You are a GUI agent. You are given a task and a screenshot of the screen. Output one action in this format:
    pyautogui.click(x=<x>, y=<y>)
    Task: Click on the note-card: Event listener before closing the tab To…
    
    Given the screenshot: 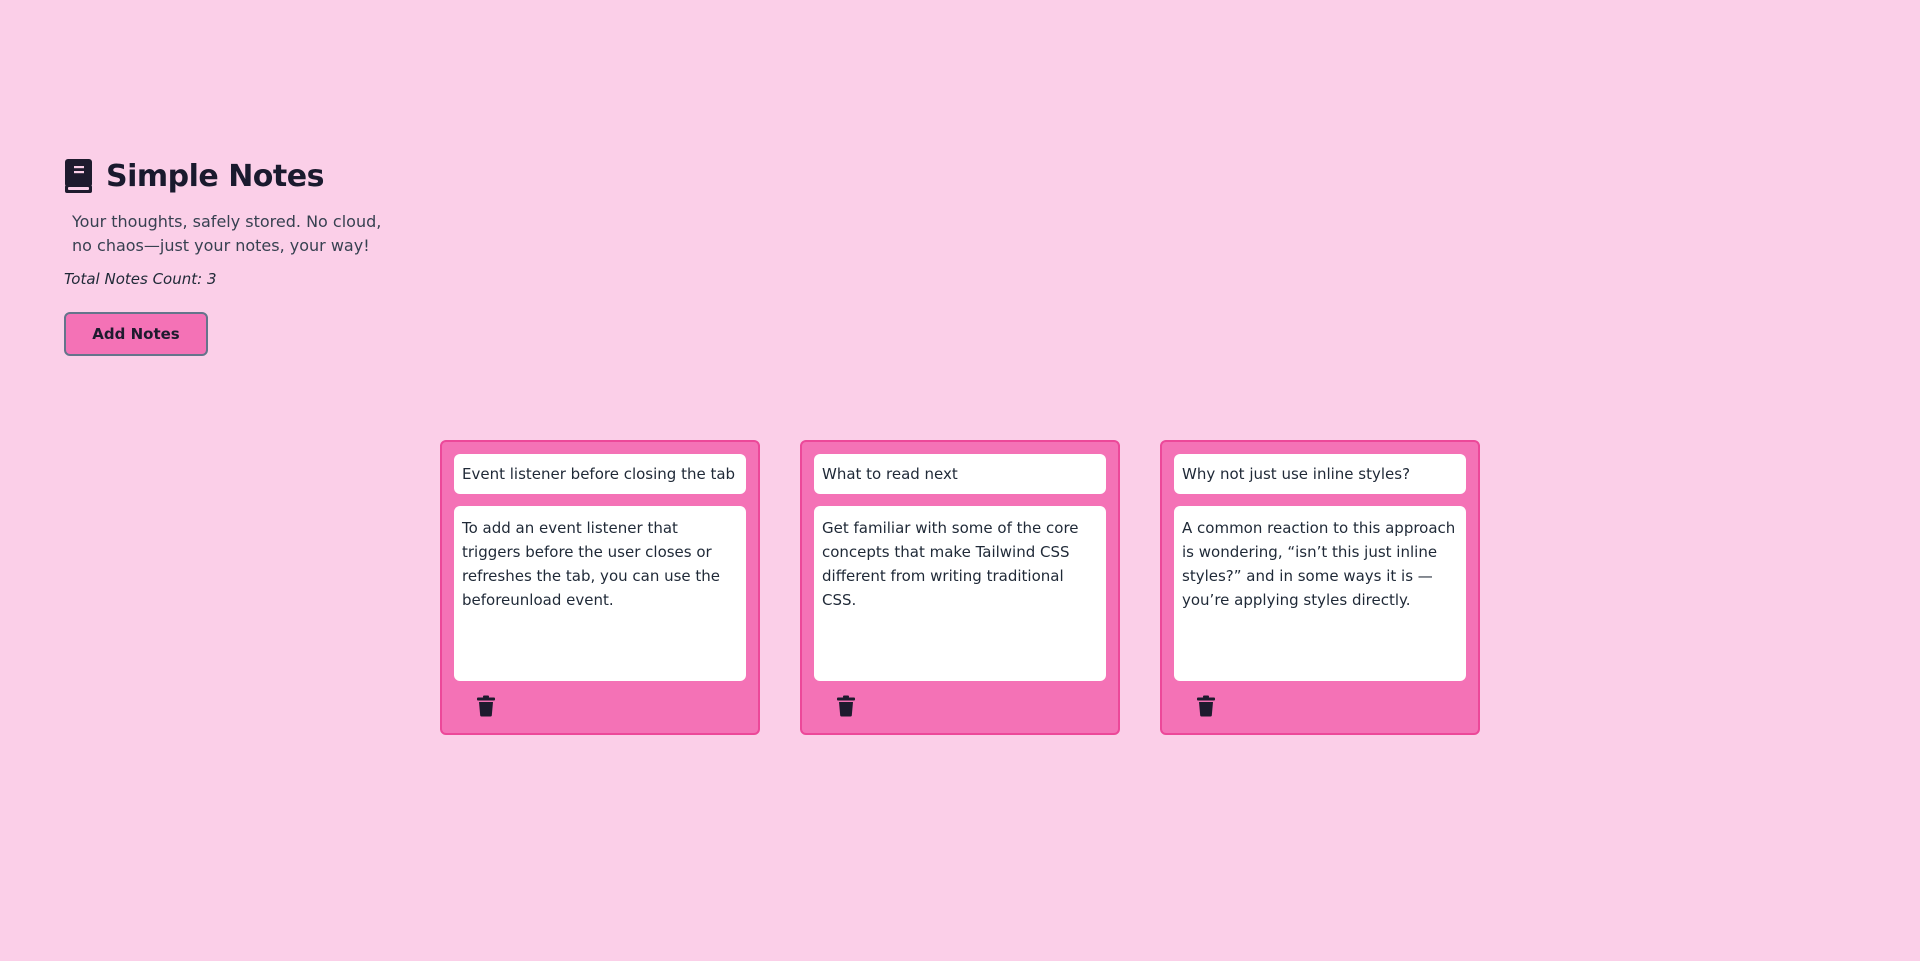 What is the action you would take?
    pyautogui.click(x=600, y=587)
    